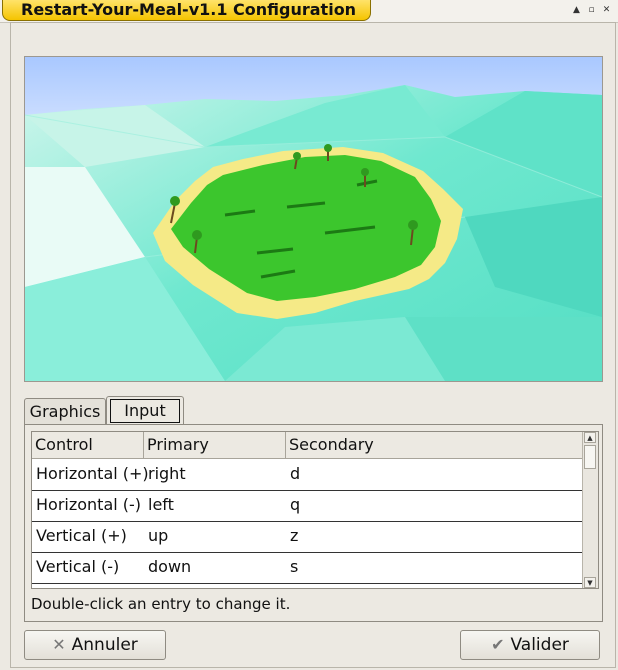 This screenshot has height=670, width=618. What do you see at coordinates (161, 604) in the screenshot?
I see `hint-text: Double-click an entry to change it.` at bounding box center [161, 604].